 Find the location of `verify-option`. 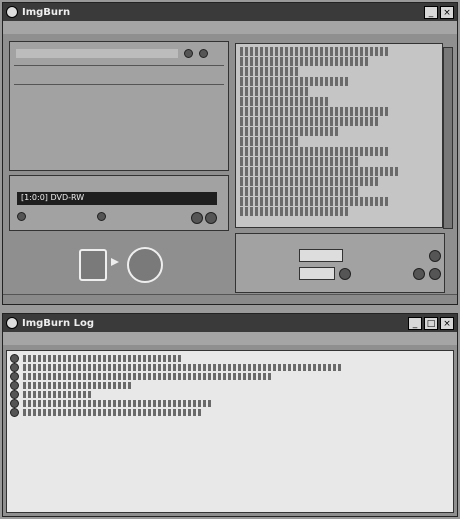

verify-option is located at coordinates (103, 216).